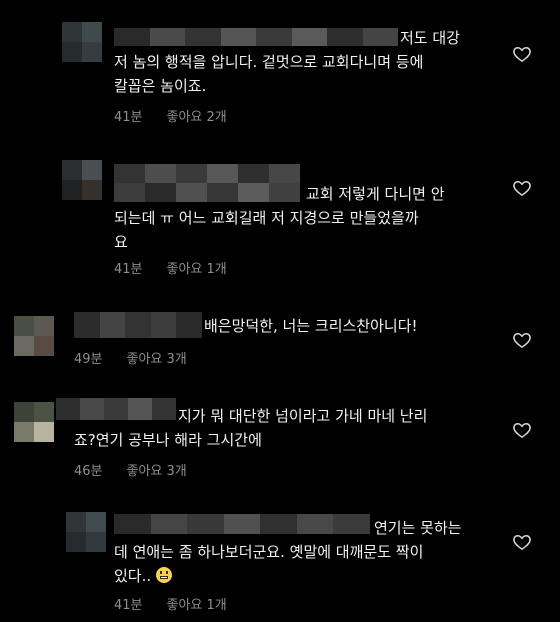 This screenshot has width=560, height=622. Describe the element at coordinates (197, 115) in the screenshot. I see `likes-count: 좋아요 2개` at that location.